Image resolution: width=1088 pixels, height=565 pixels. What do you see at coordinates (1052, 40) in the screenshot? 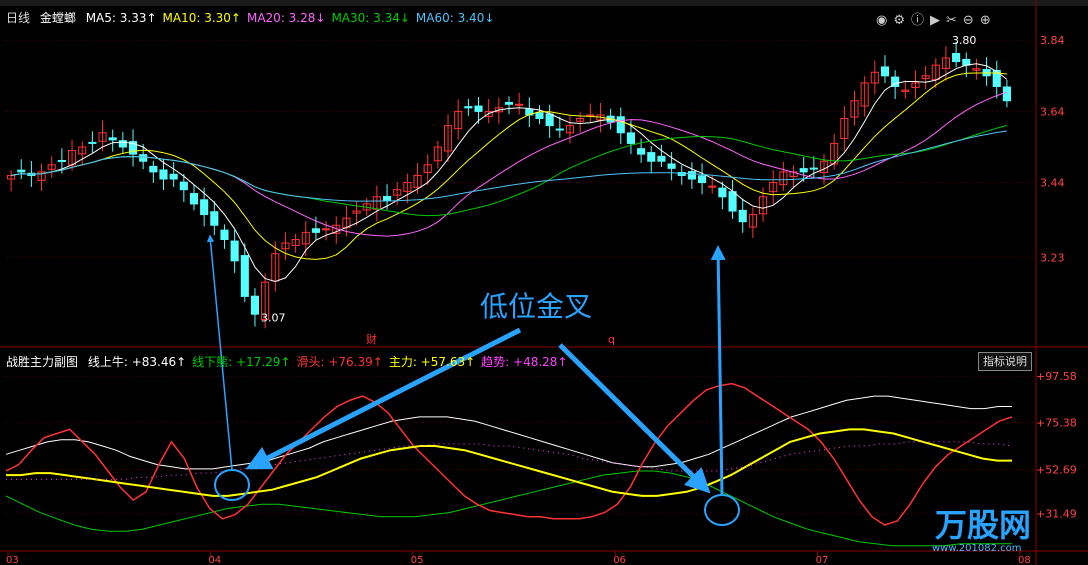
I see `price-tick-label: 3.84` at bounding box center [1052, 40].